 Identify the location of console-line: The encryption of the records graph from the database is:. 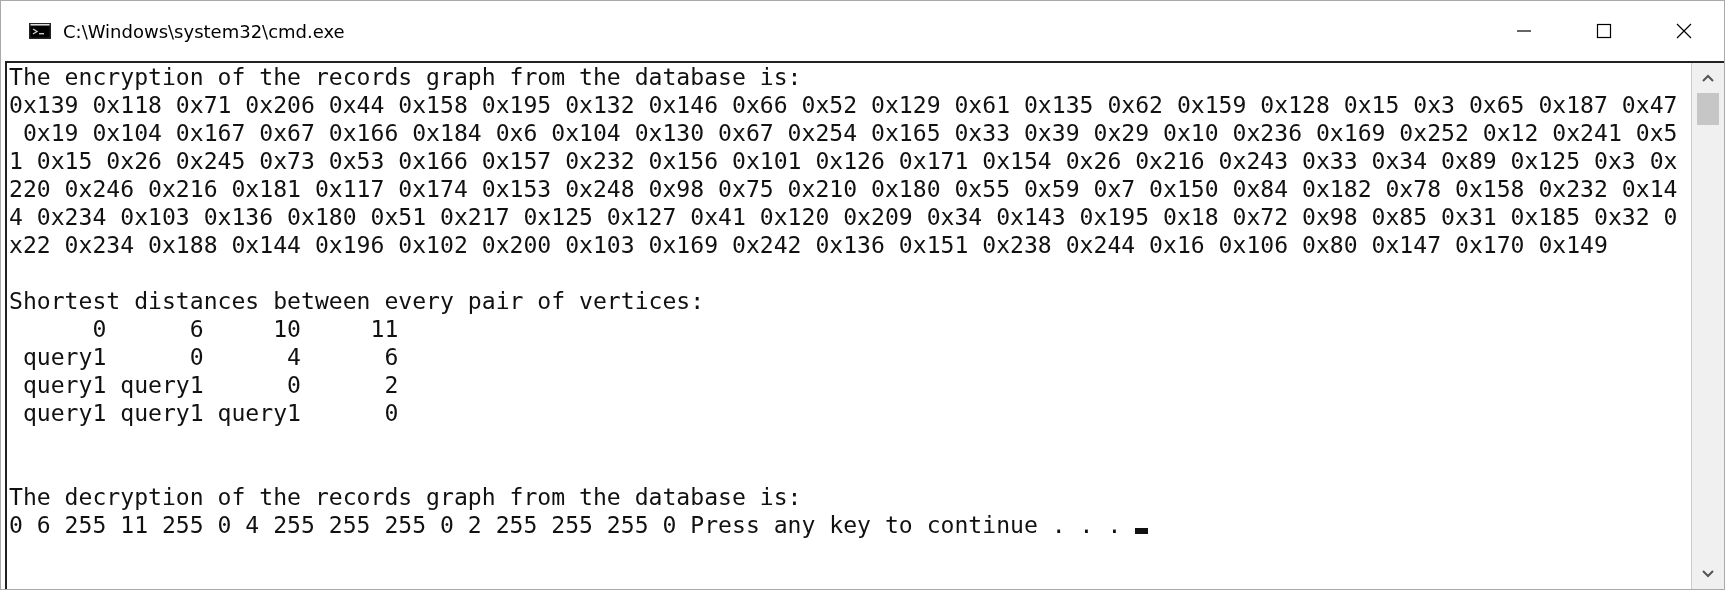
(406, 77).